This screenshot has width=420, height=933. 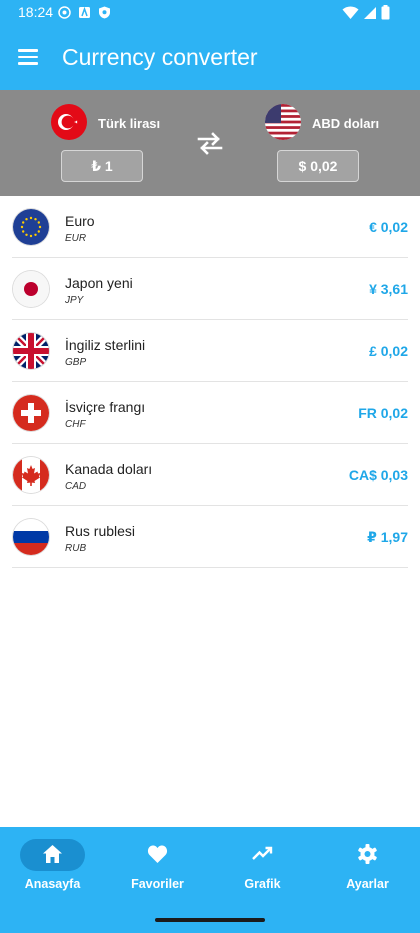 I want to click on usa-flag-icon, so click(x=283, y=122).